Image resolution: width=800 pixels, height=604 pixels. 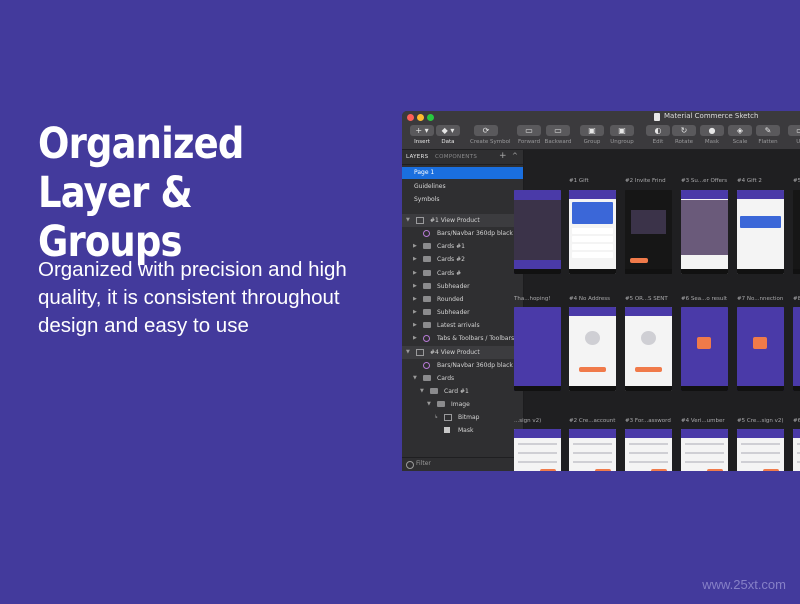 I want to click on layer-row: Mask, so click(x=462, y=430).